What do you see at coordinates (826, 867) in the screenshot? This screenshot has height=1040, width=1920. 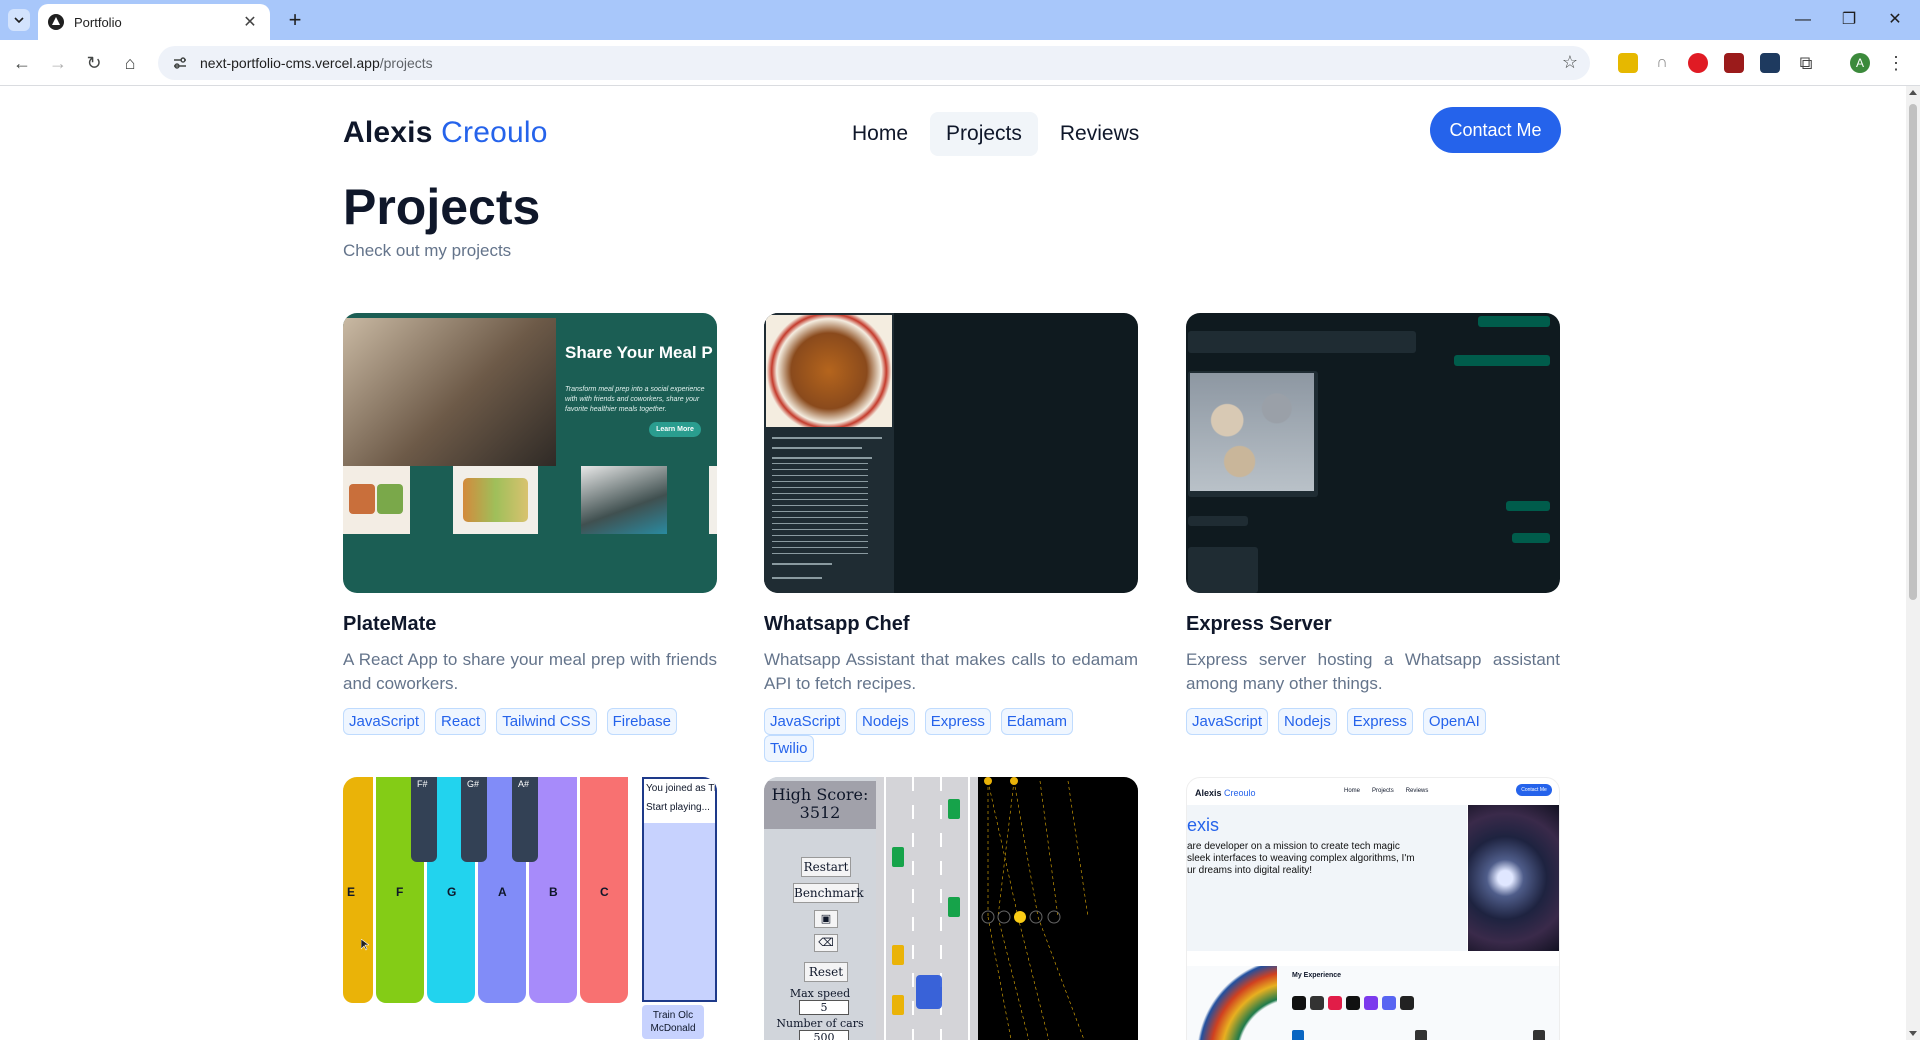 I see `restart-button: Restart` at bounding box center [826, 867].